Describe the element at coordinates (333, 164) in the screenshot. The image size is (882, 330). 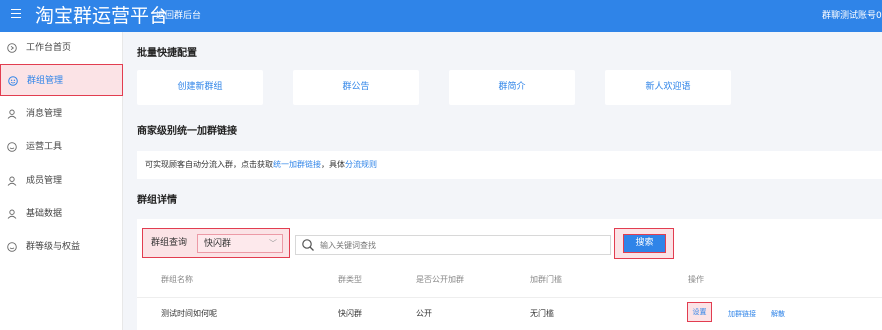
I see `notice-text: ，具体` at that location.